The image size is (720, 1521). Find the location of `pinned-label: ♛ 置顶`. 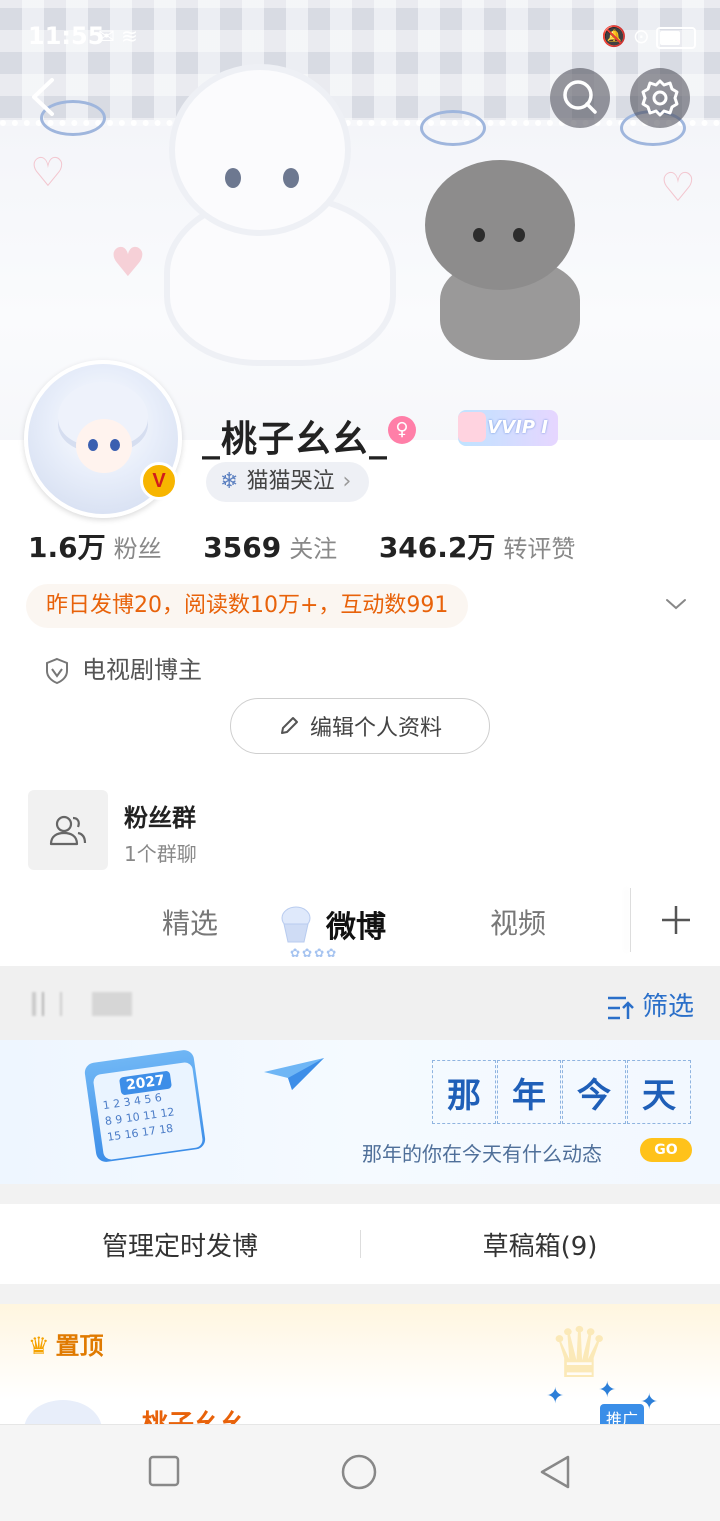

pinned-label: ♛ 置顶 is located at coordinates (66, 1343).